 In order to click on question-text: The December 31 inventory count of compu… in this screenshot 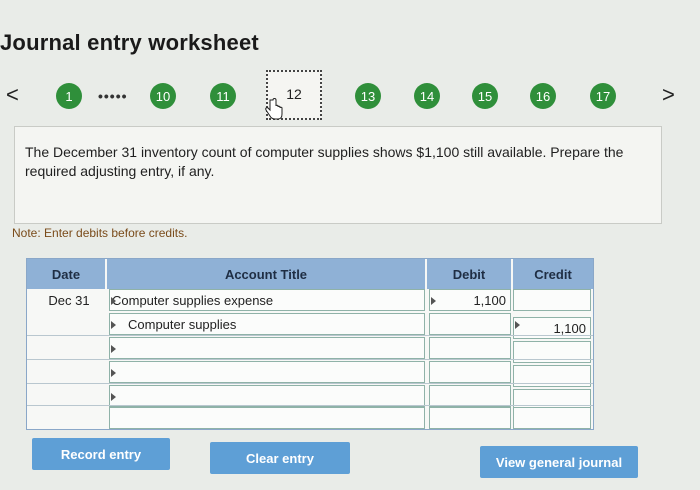, I will do `click(324, 161)`.